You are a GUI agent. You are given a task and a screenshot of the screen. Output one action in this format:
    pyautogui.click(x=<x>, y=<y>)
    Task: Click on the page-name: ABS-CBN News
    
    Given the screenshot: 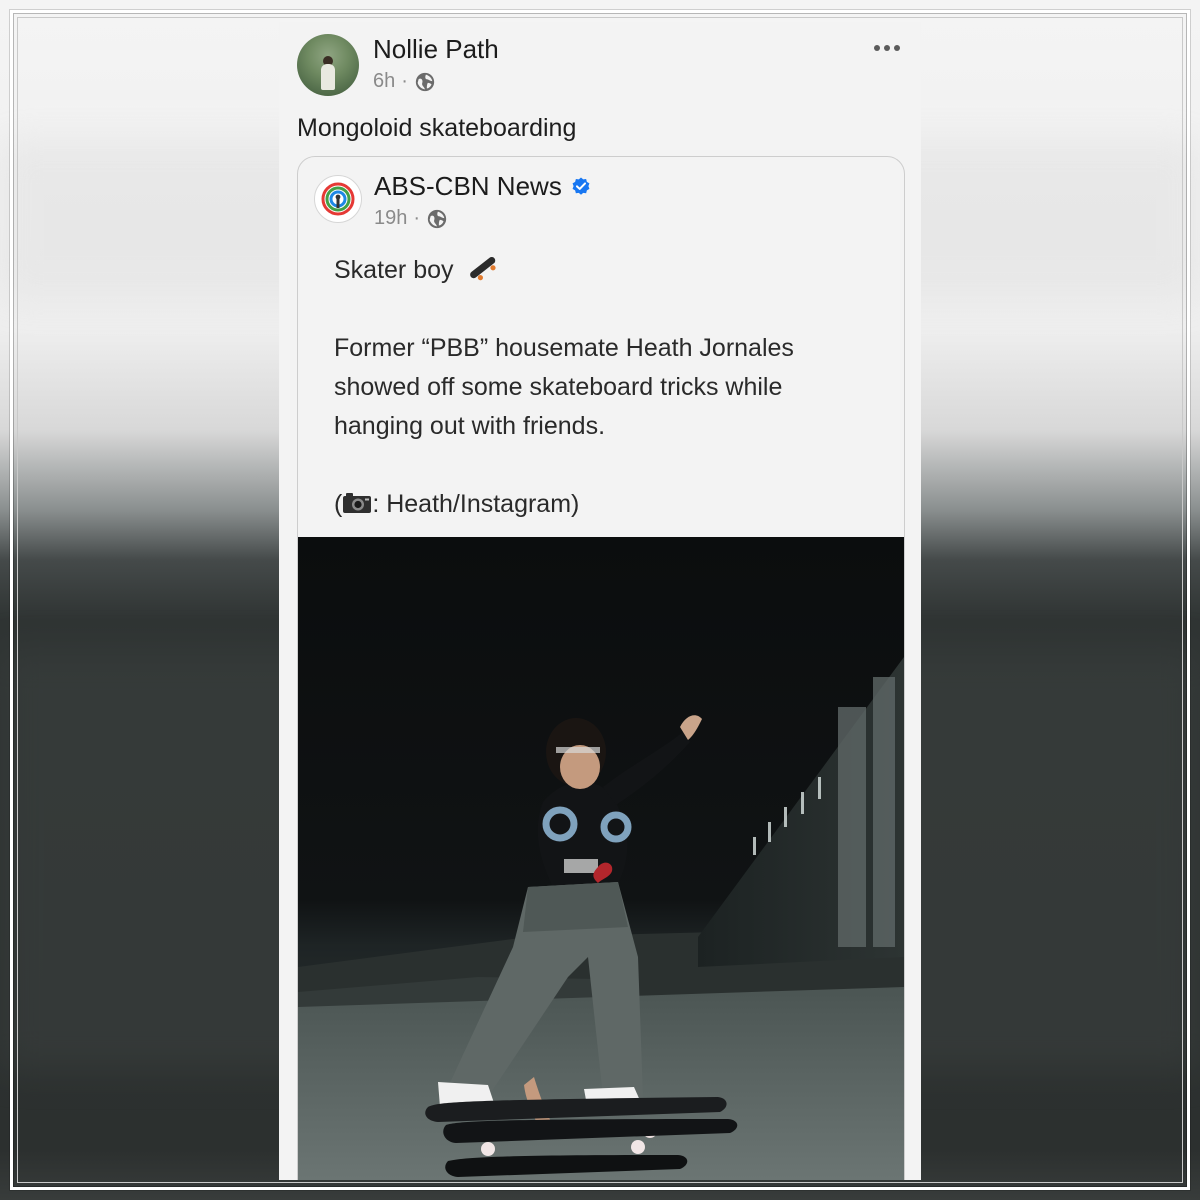 What is the action you would take?
    pyautogui.click(x=468, y=186)
    